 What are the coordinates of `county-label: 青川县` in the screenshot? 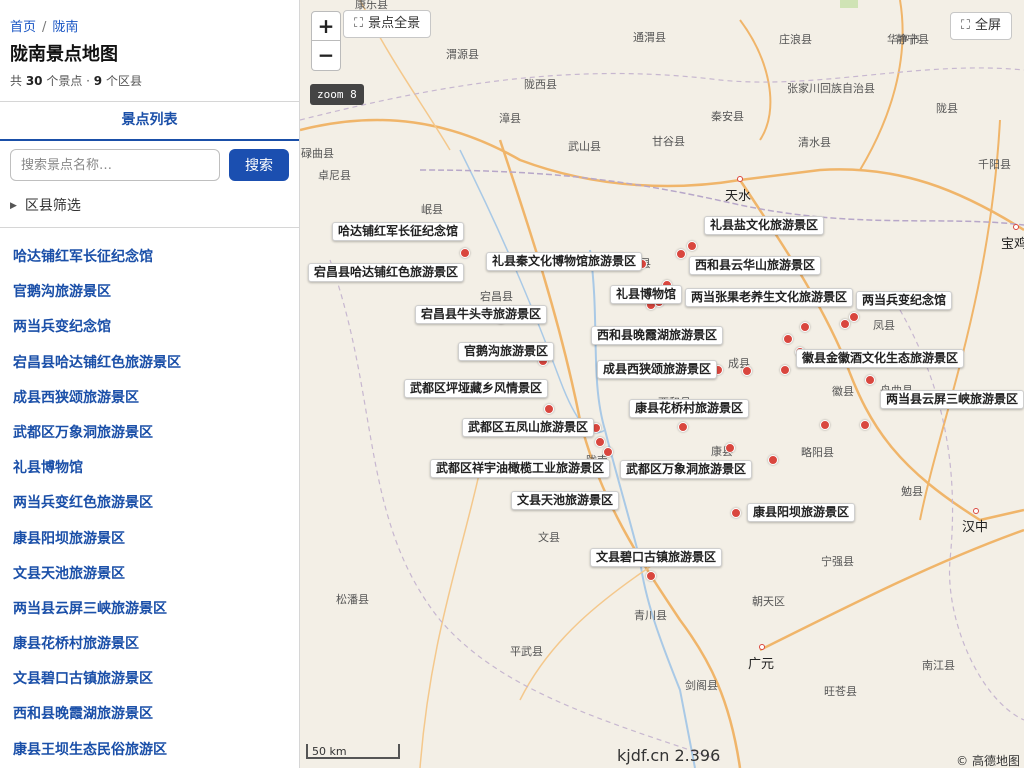 It's located at (650, 615).